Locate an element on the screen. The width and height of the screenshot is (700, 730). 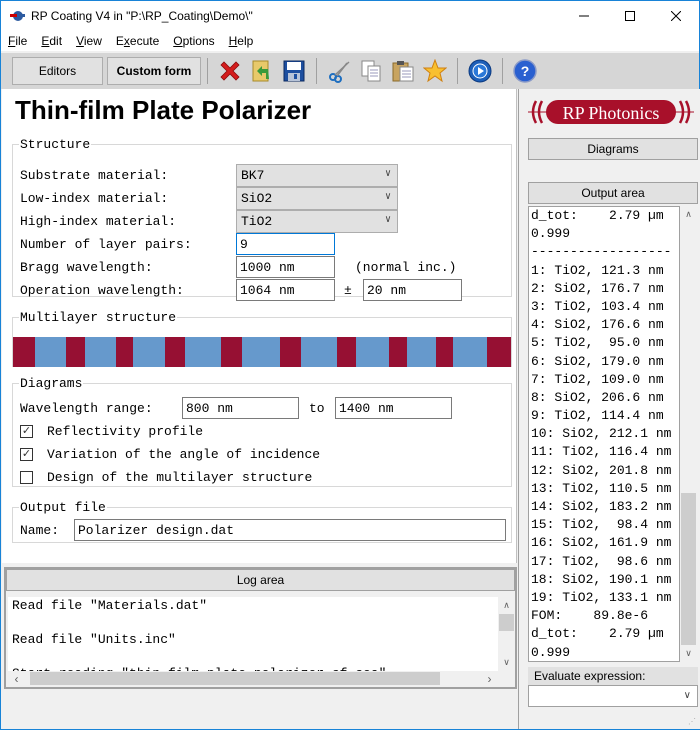
reflectivity-profile-option: ✓ Reflectivity profile is located at coordinates (111, 431).